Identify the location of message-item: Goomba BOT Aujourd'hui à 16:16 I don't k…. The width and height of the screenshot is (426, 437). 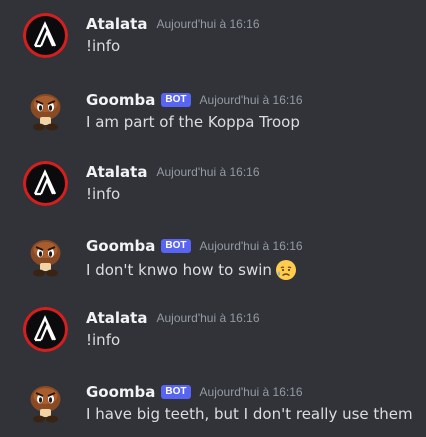
(213, 265).